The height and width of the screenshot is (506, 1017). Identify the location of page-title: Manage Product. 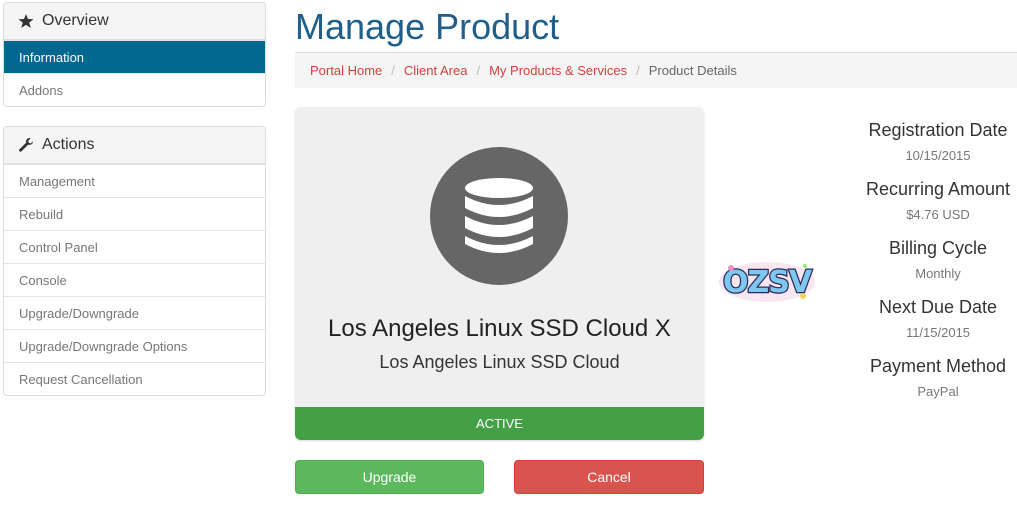
(427, 26).